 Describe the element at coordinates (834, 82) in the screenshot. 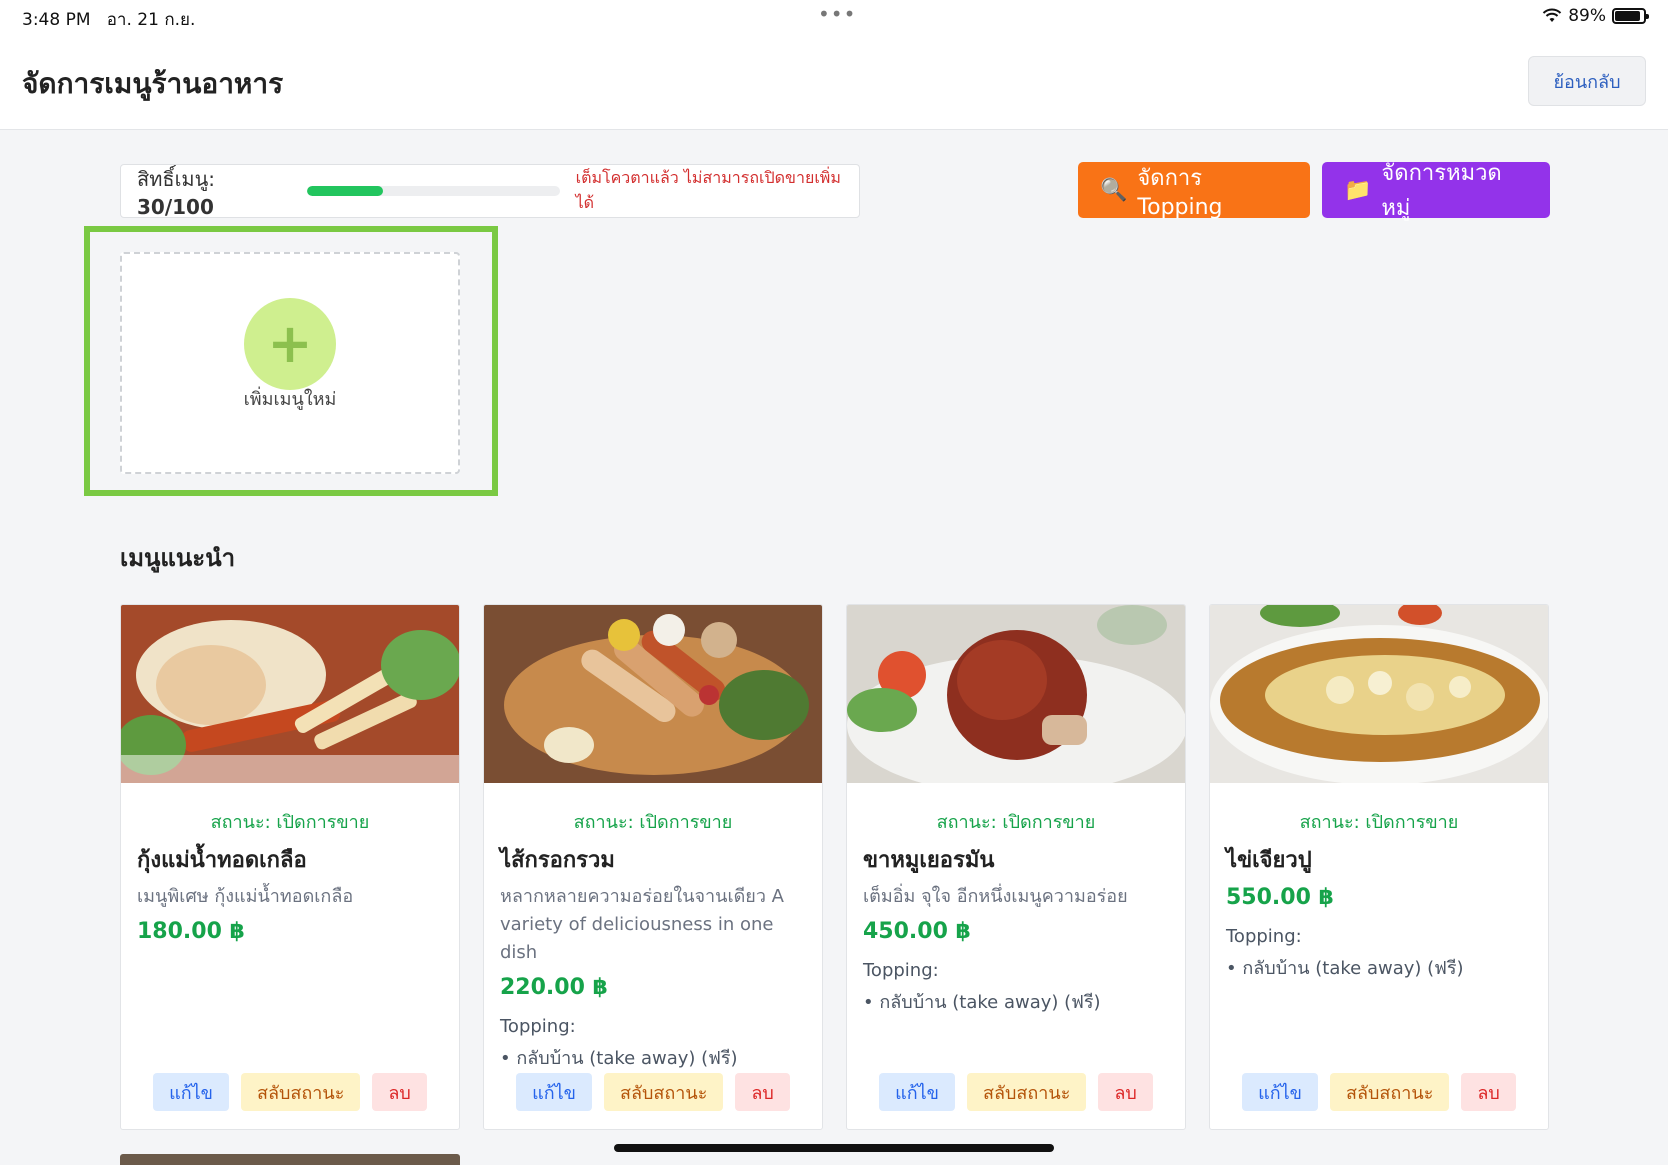

I see `app-header: จัดการเมนูร้านอาหาร ย้อนกลับ` at that location.